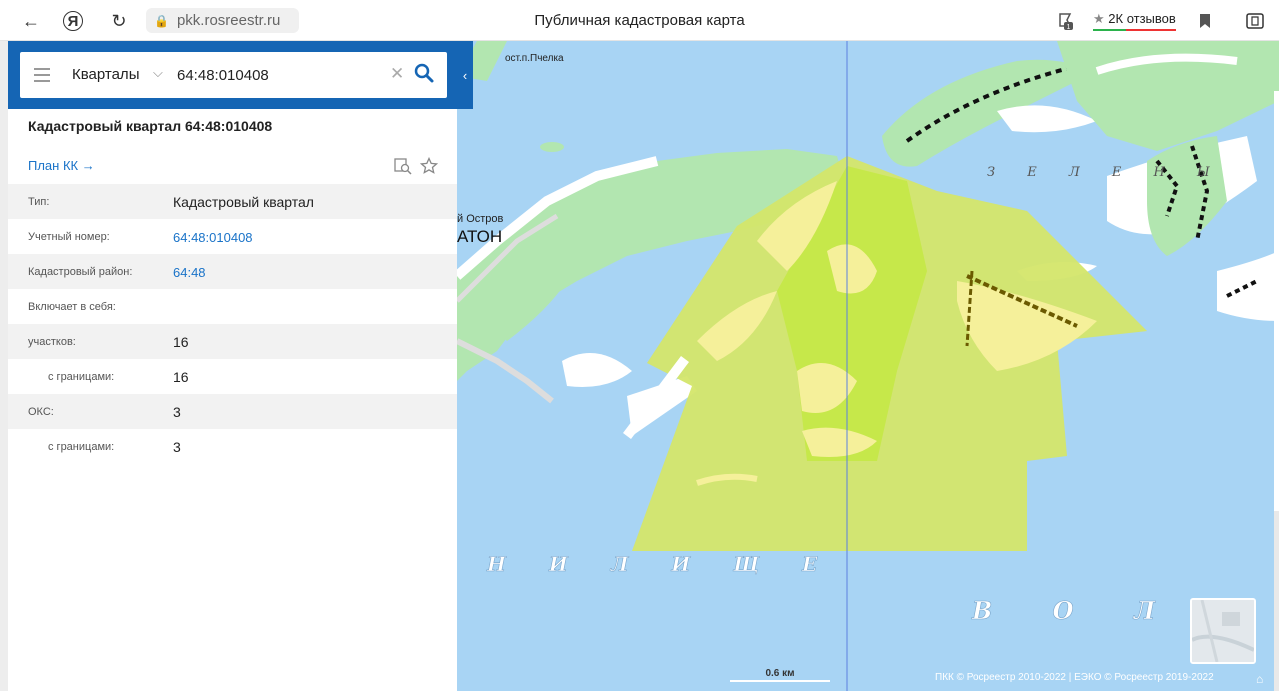 The width and height of the screenshot is (1279, 691). I want to click on reload-icon: ↻, so click(119, 21).